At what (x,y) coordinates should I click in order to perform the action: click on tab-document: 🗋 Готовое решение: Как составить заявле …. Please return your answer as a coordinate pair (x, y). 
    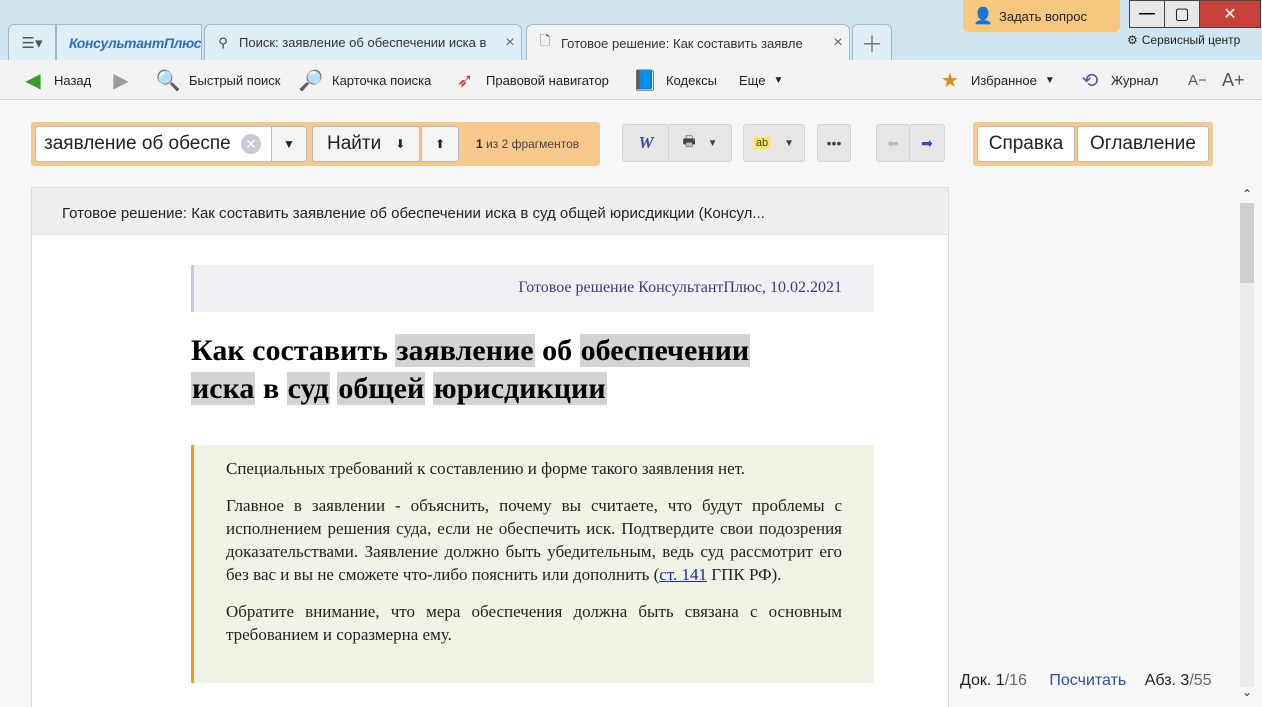
    Looking at the image, I should click on (688, 42).